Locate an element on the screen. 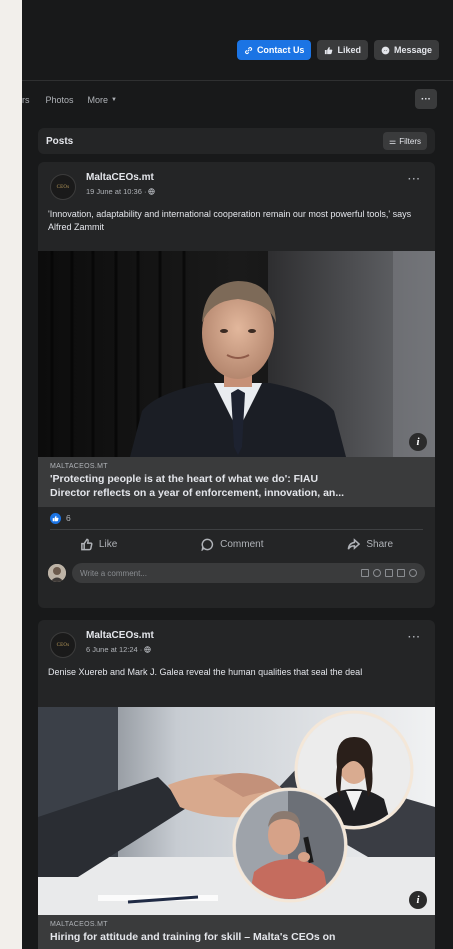 The height and width of the screenshot is (949, 453). tab-more-label: More is located at coordinates (98, 100).